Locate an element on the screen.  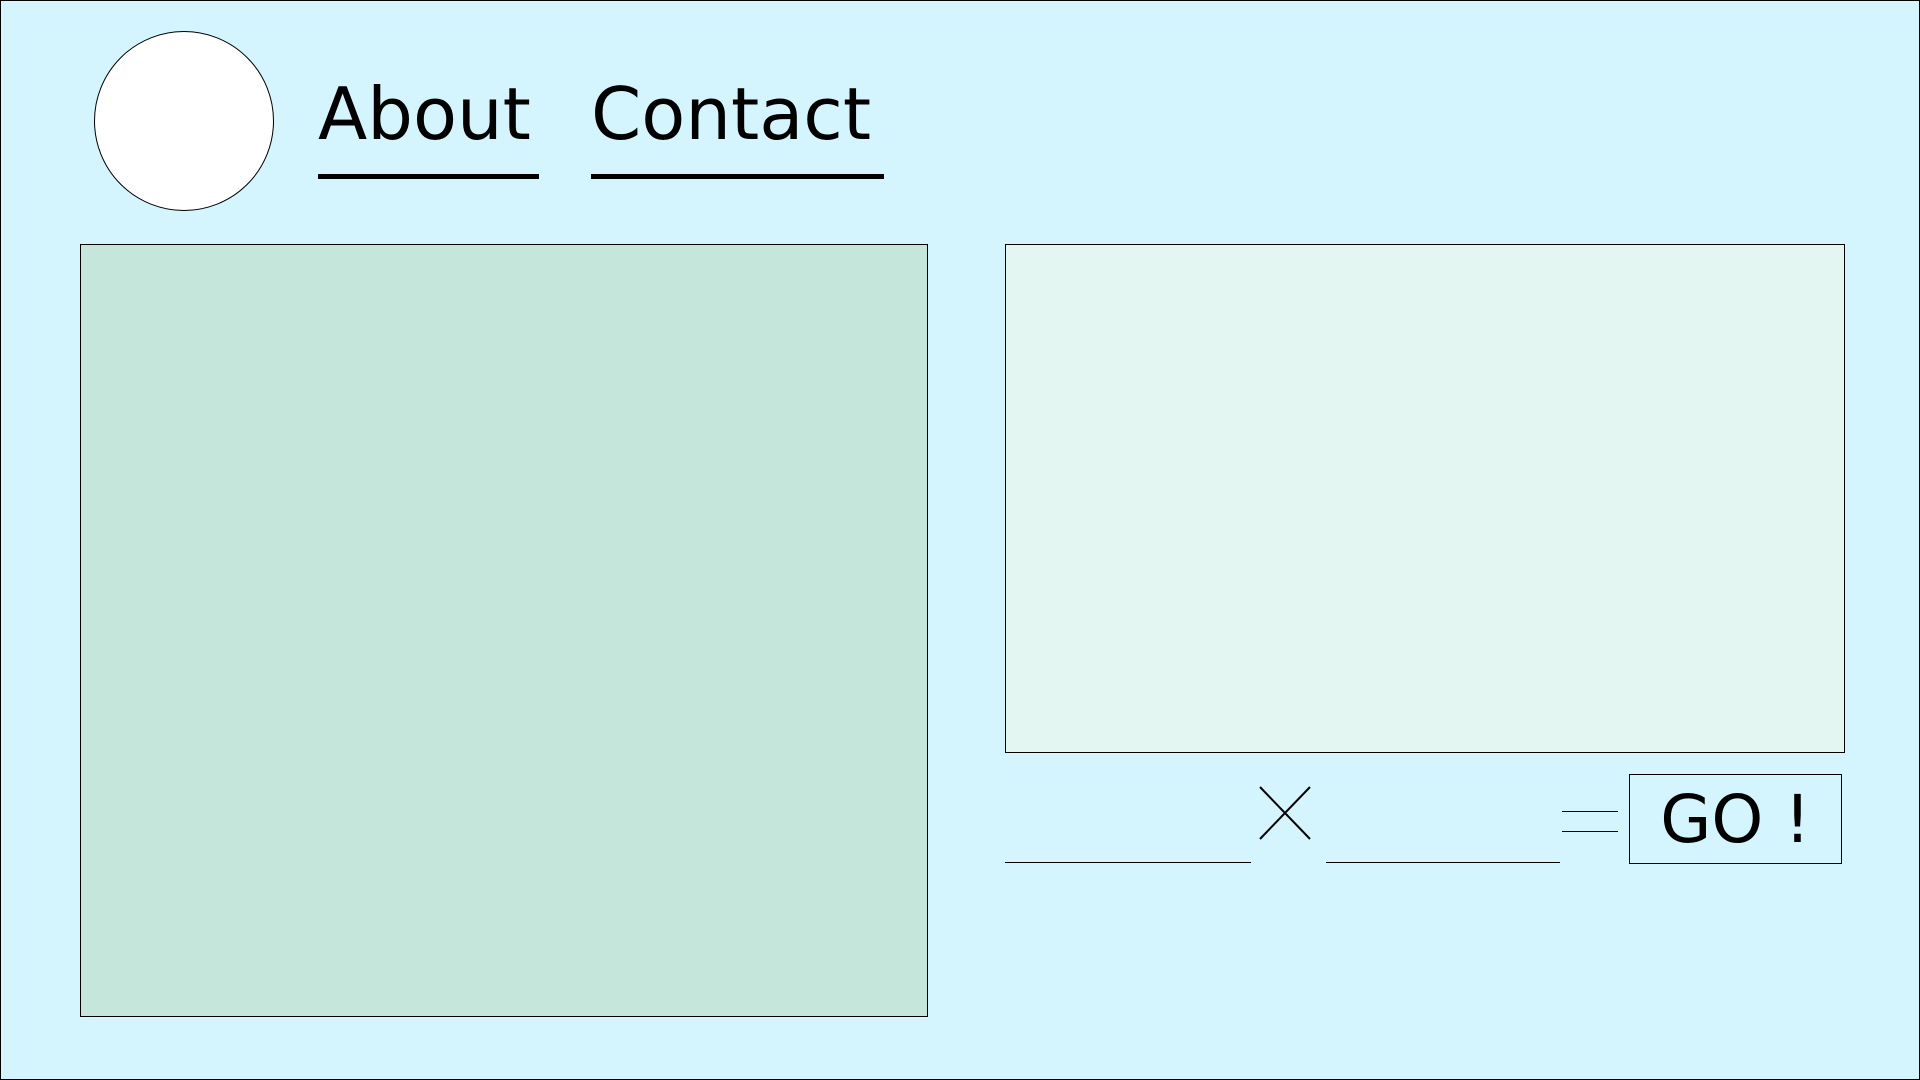
operand-2-input is located at coordinates (1443, 841).